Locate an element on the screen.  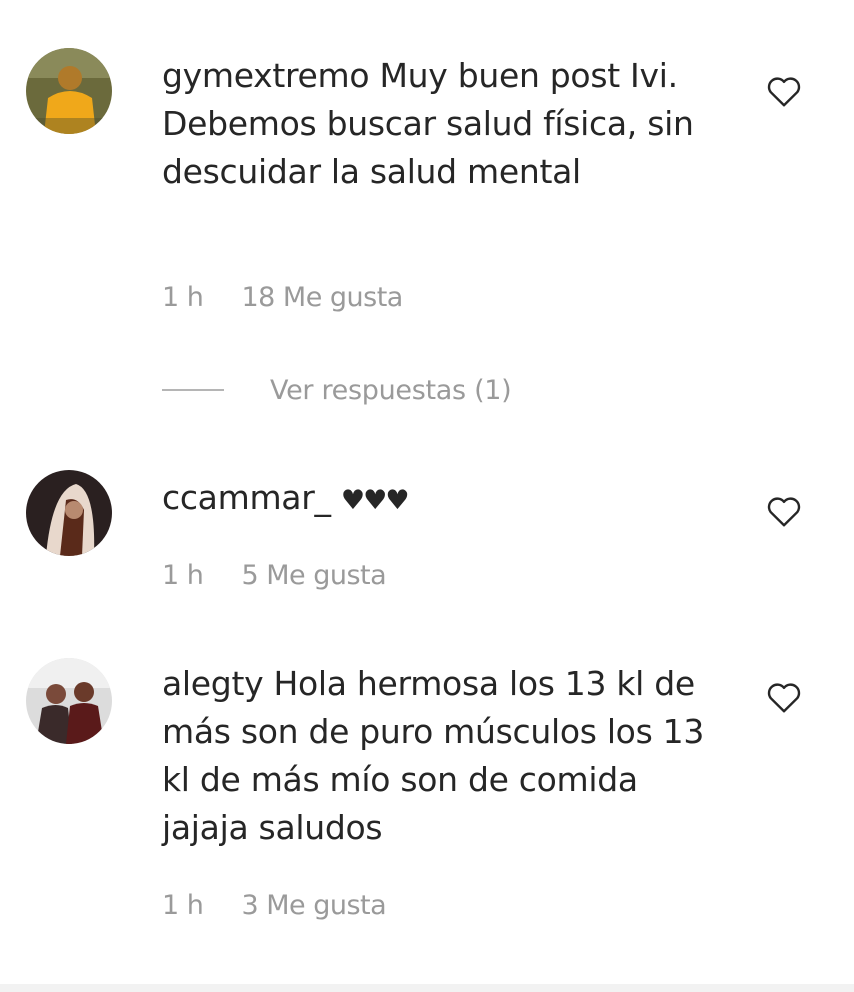
comment-meta: 1 h 3 Me gusta is located at coordinates (289, 905).